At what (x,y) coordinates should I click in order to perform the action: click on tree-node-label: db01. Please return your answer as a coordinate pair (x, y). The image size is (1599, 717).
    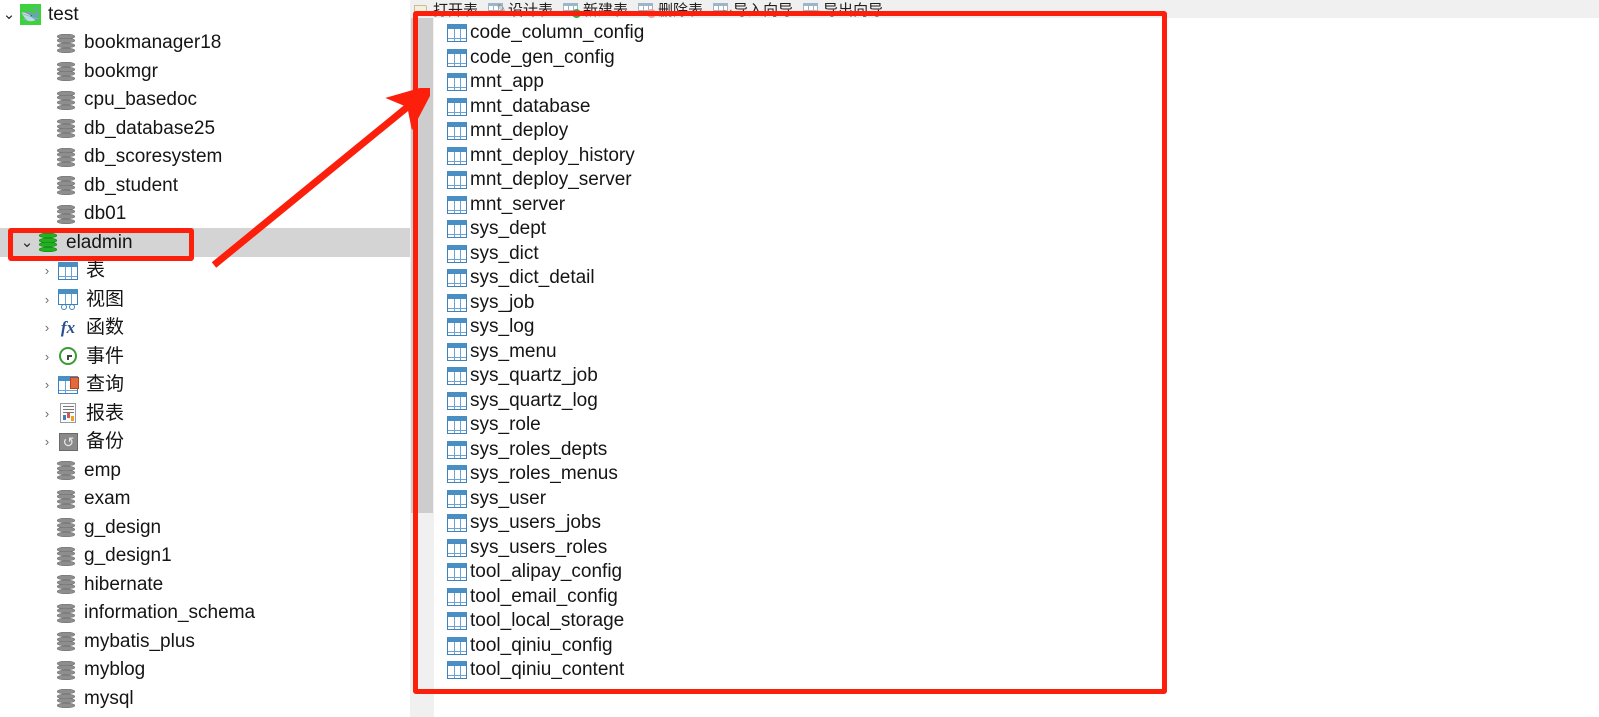
    Looking at the image, I should click on (105, 214).